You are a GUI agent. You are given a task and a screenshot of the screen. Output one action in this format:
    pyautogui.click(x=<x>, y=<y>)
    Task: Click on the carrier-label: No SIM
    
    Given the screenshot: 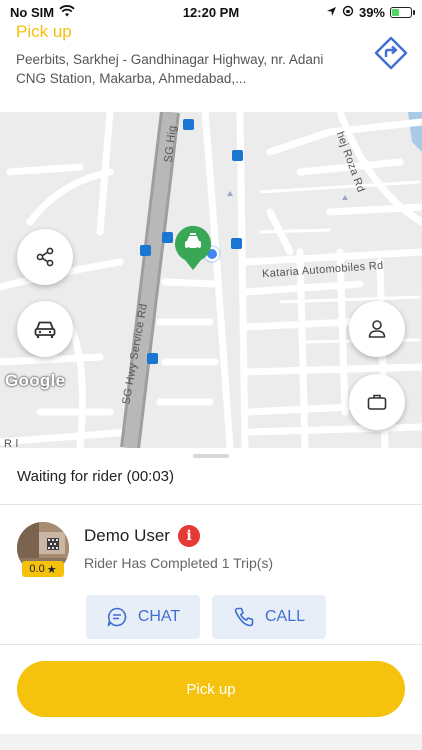 What is the action you would take?
    pyautogui.click(x=32, y=12)
    